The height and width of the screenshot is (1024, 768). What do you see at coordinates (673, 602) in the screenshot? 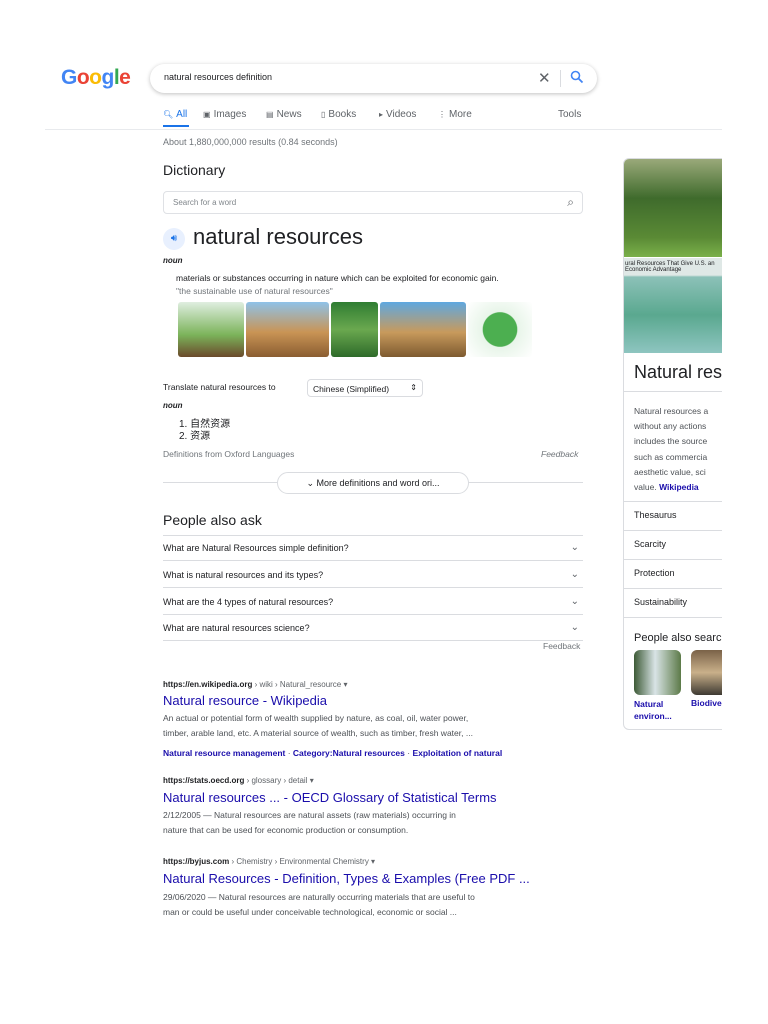
I see `knowledge-item-sustainability: Sustainability` at bounding box center [673, 602].